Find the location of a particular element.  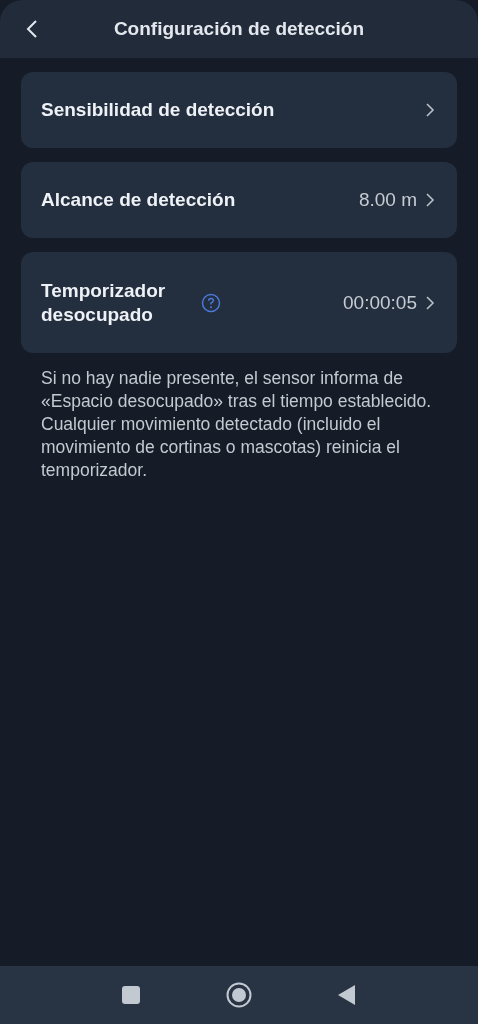

back-icon is located at coordinates (32, 29).